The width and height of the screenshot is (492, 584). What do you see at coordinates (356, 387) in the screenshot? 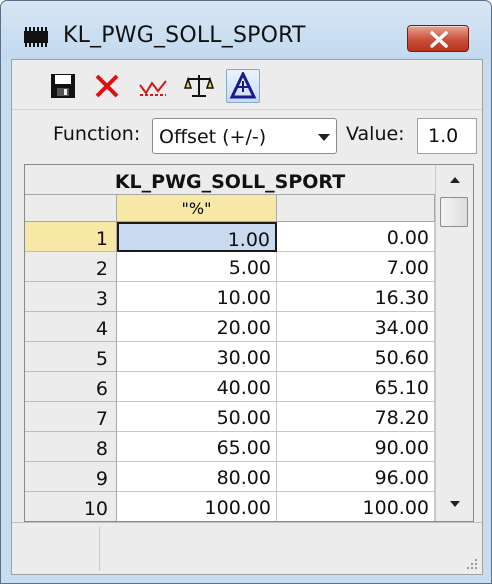
I see `y-value-cell: 65.10` at bounding box center [356, 387].